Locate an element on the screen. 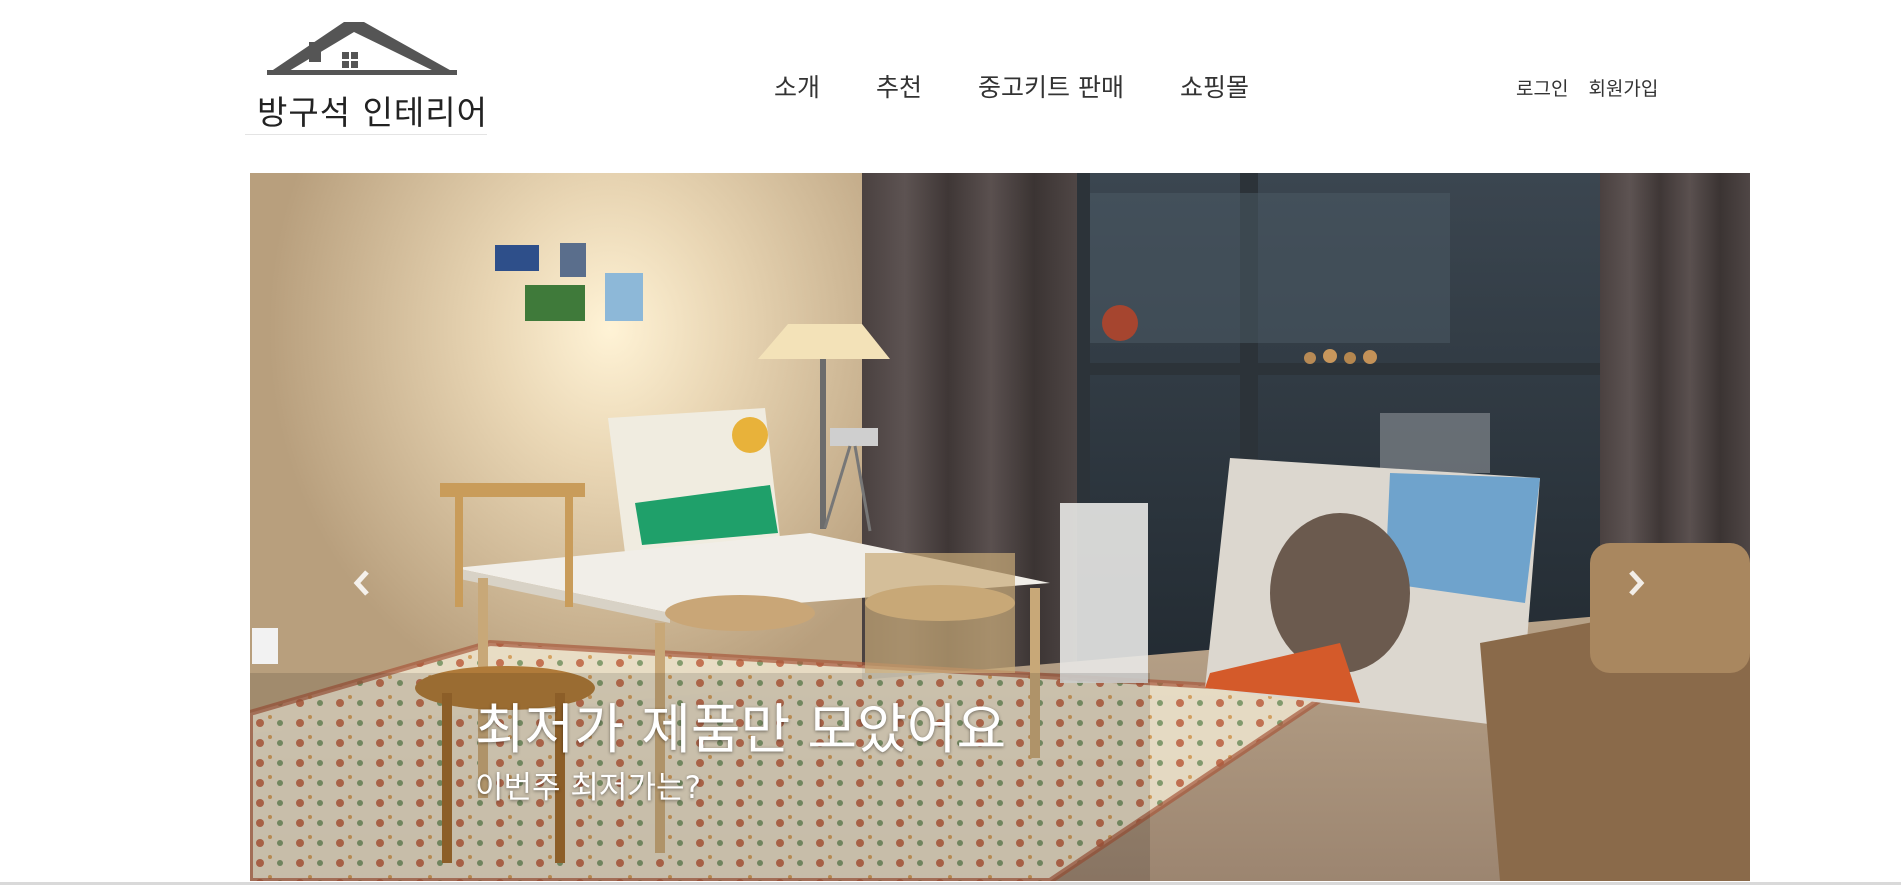  nav-item-used-kit-sale: 중고키트 판매 is located at coordinates (1051, 86).